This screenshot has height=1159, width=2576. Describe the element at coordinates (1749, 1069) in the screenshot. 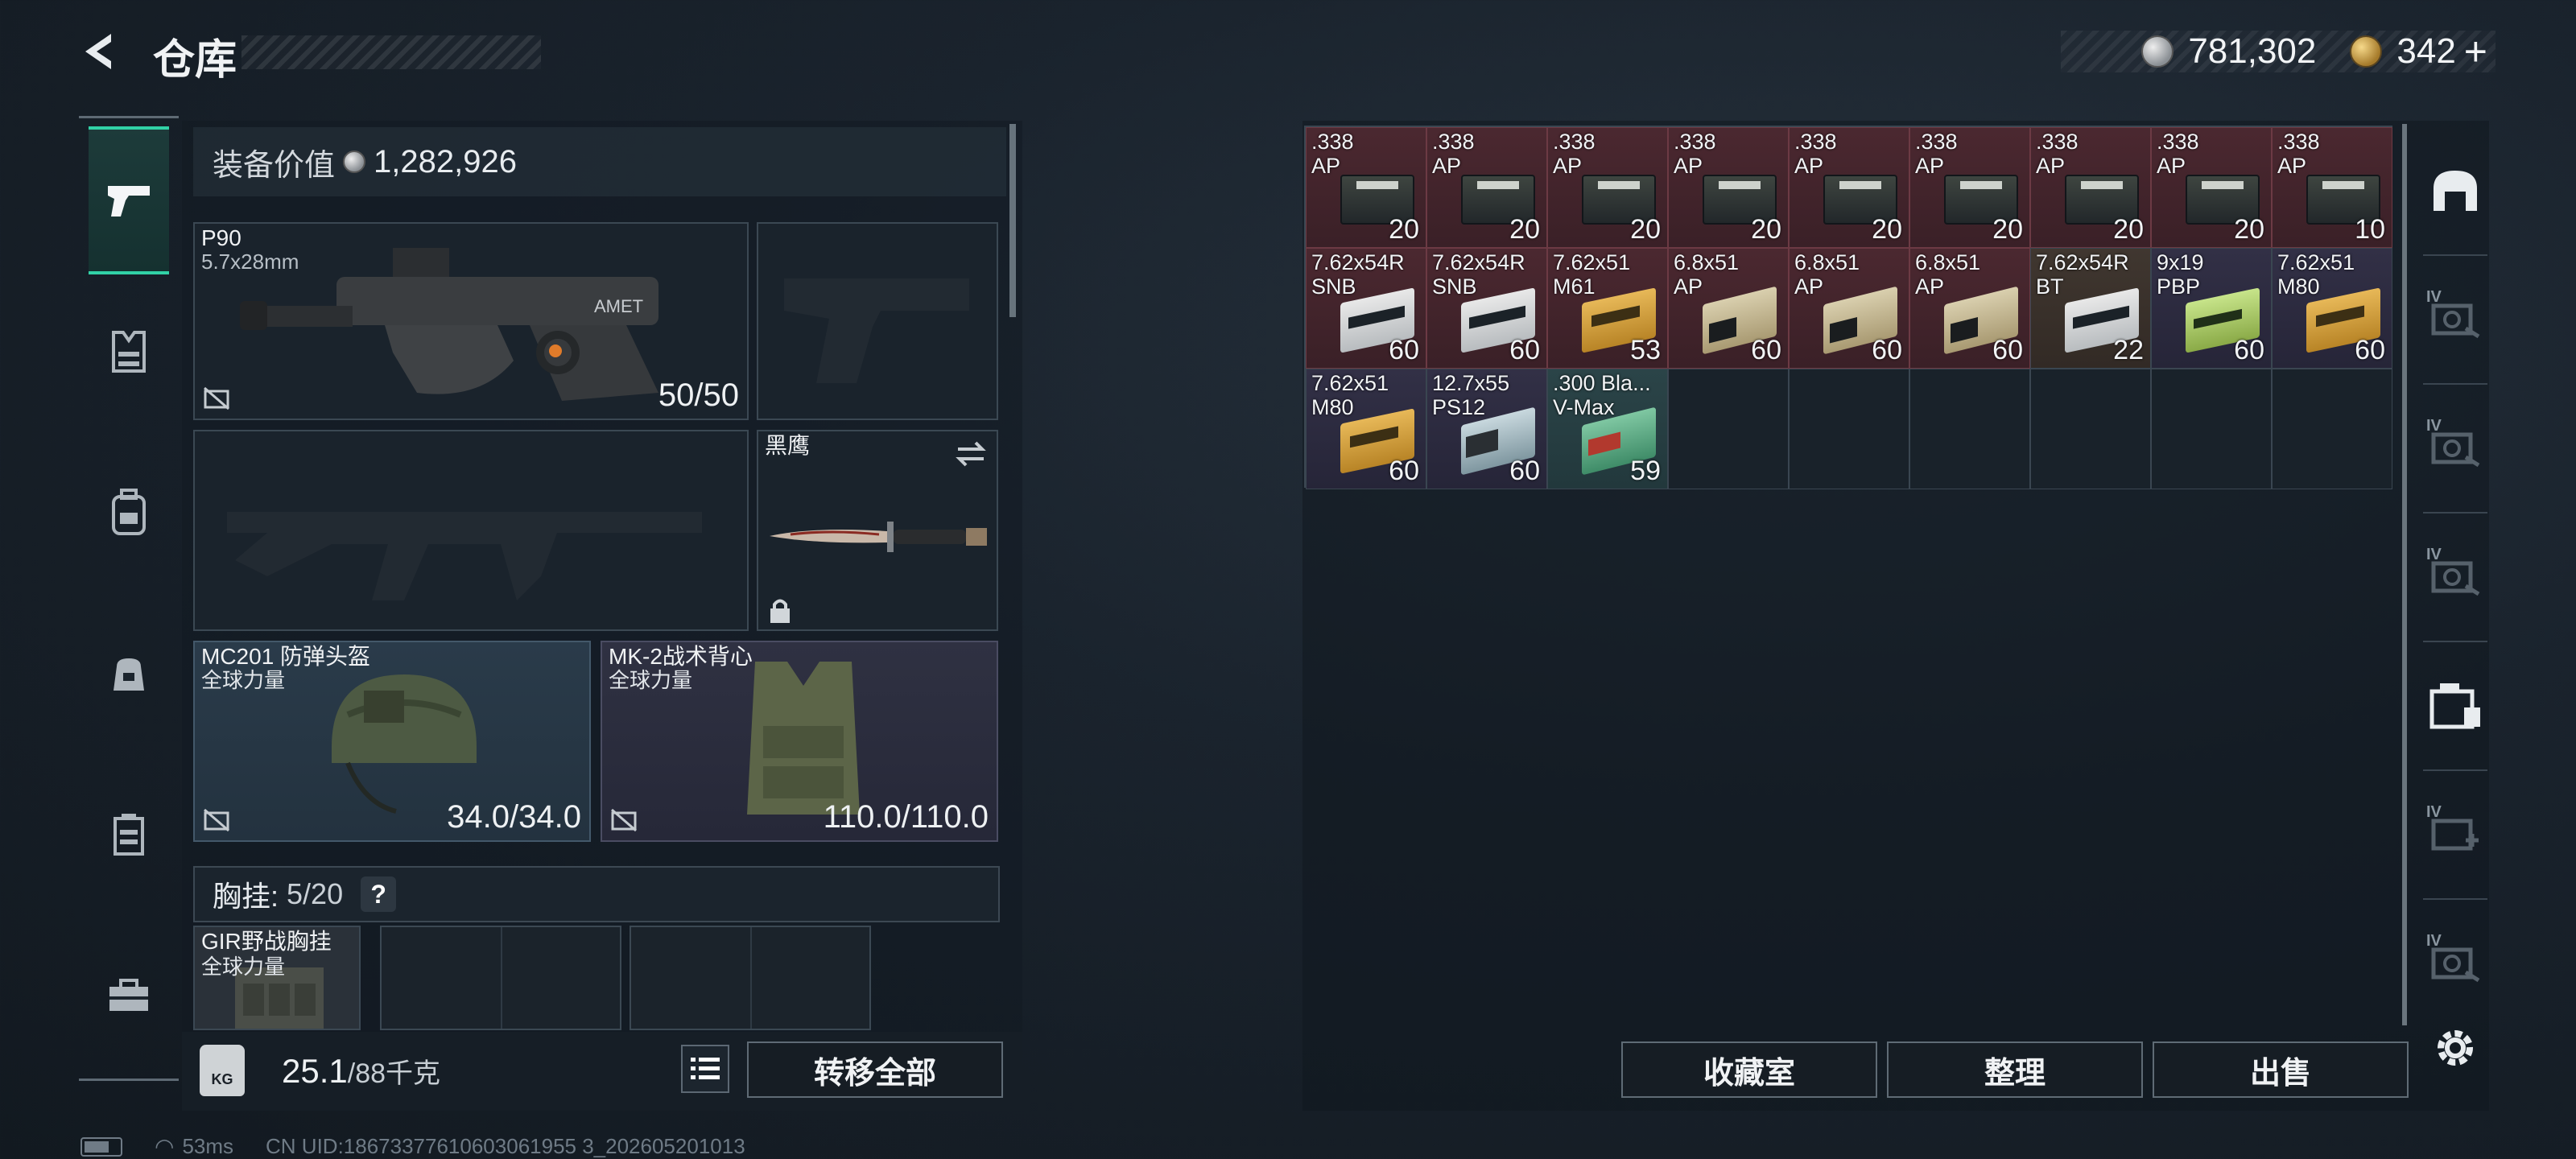

I see `collection-room-button: 收藏室` at that location.